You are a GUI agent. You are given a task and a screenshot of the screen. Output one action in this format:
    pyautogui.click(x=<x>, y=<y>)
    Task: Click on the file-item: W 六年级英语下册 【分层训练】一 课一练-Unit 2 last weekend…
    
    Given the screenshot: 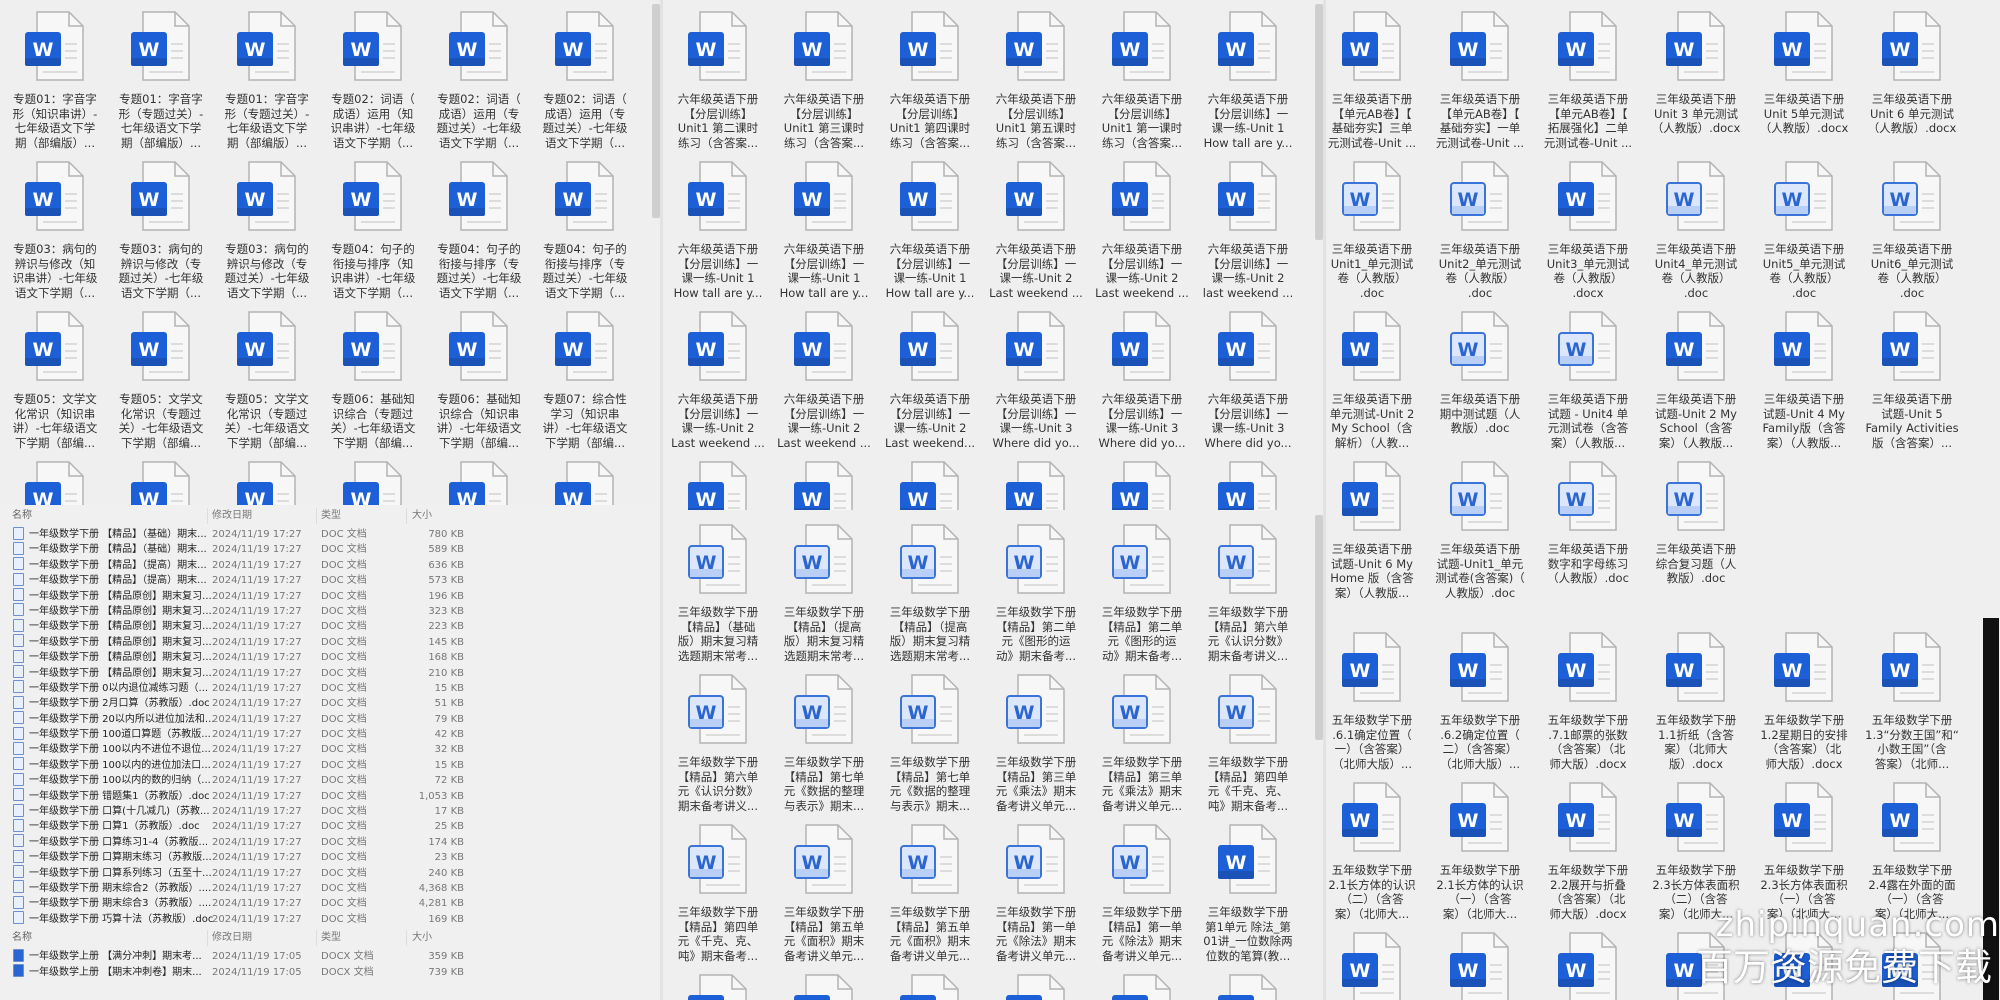 What is the action you would take?
    pyautogui.click(x=1248, y=235)
    